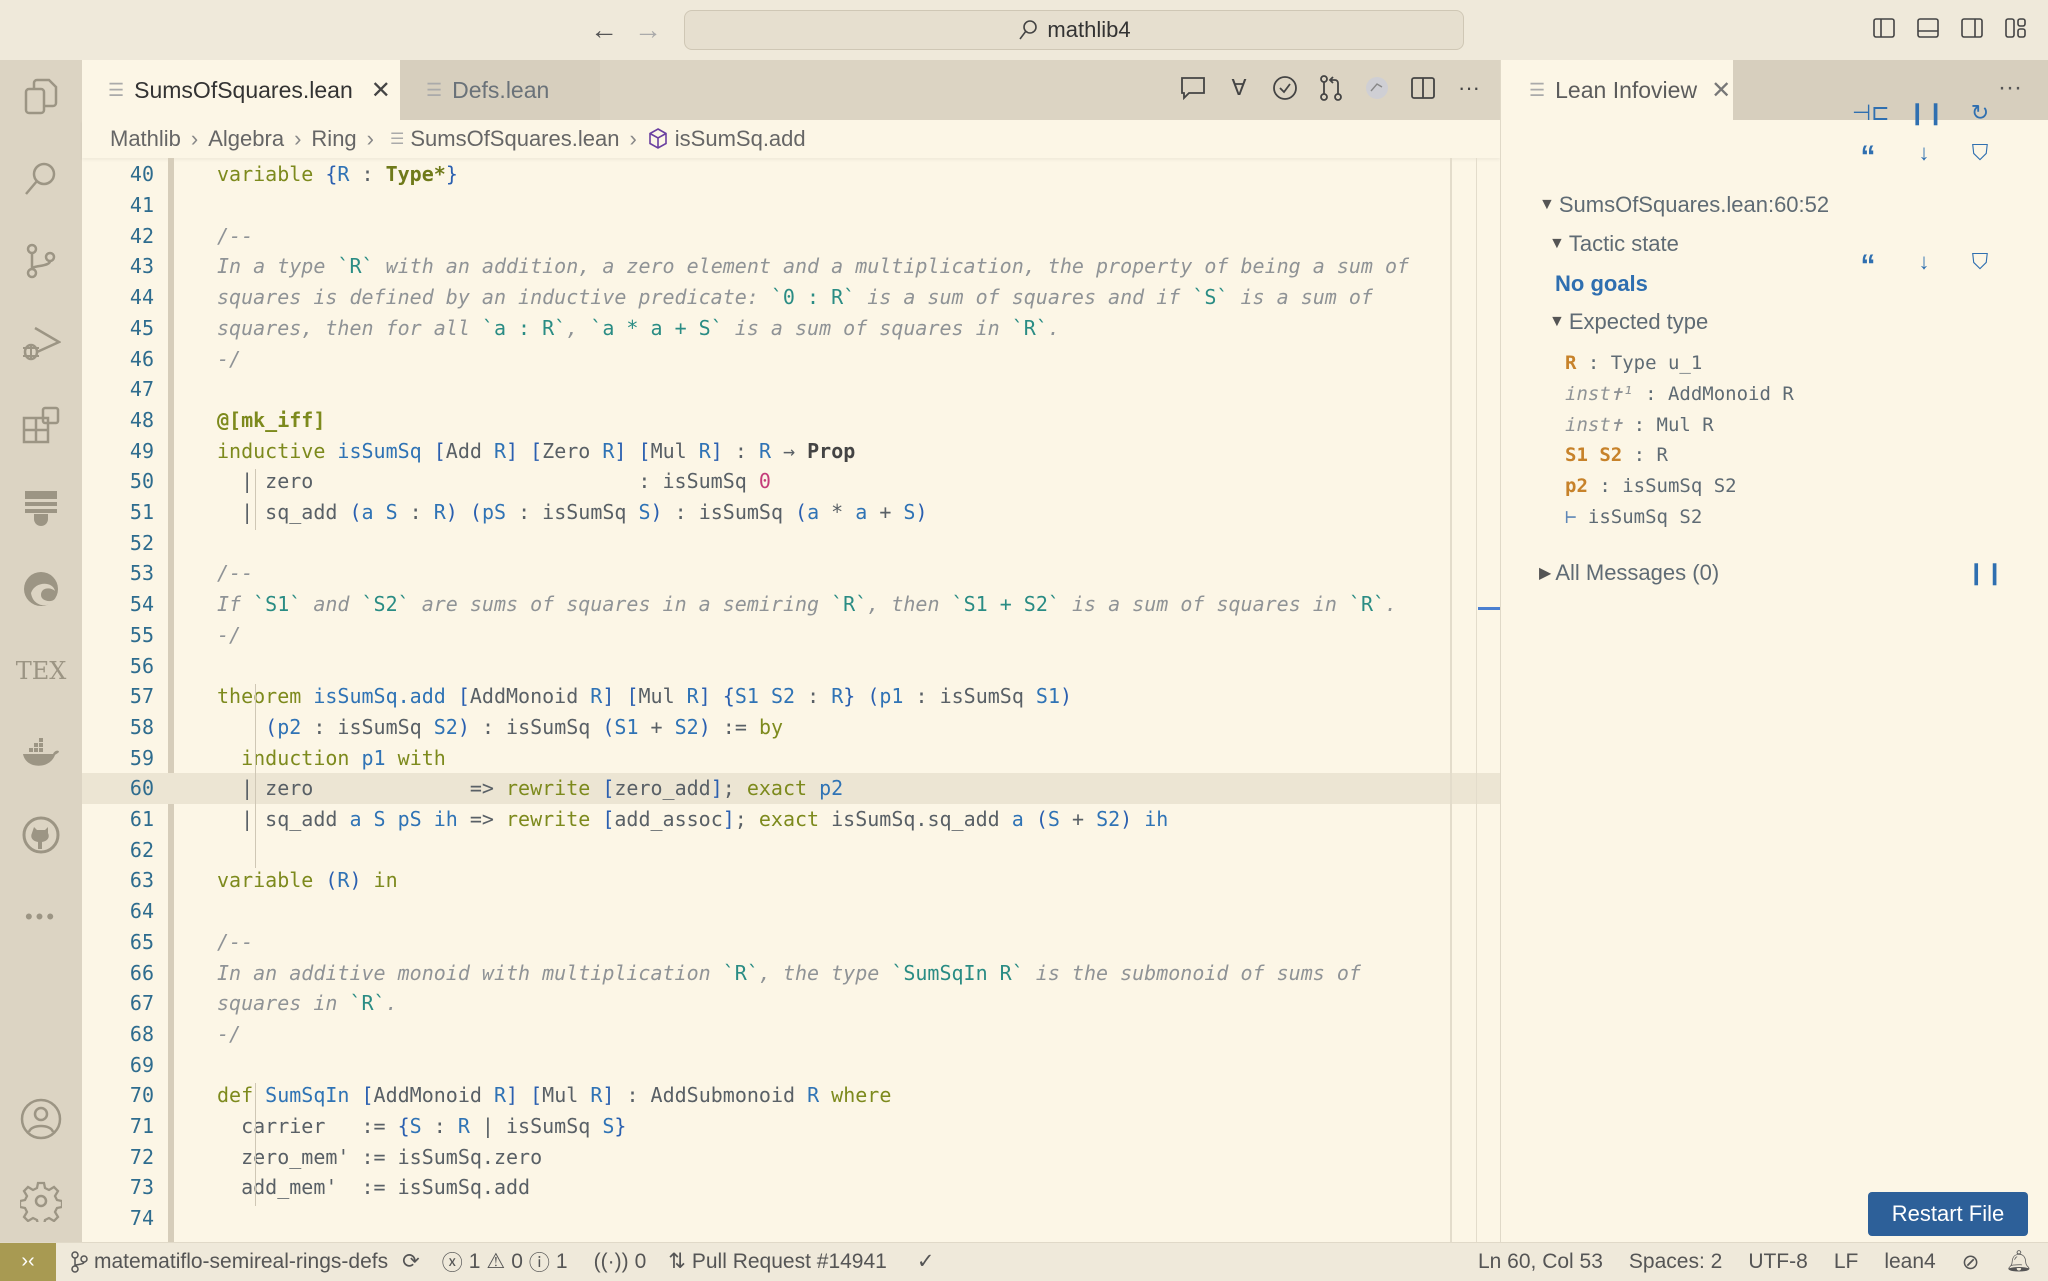 The image size is (2048, 1281). I want to click on notifications-bell-icon: 🔔︎, so click(2018, 1262).